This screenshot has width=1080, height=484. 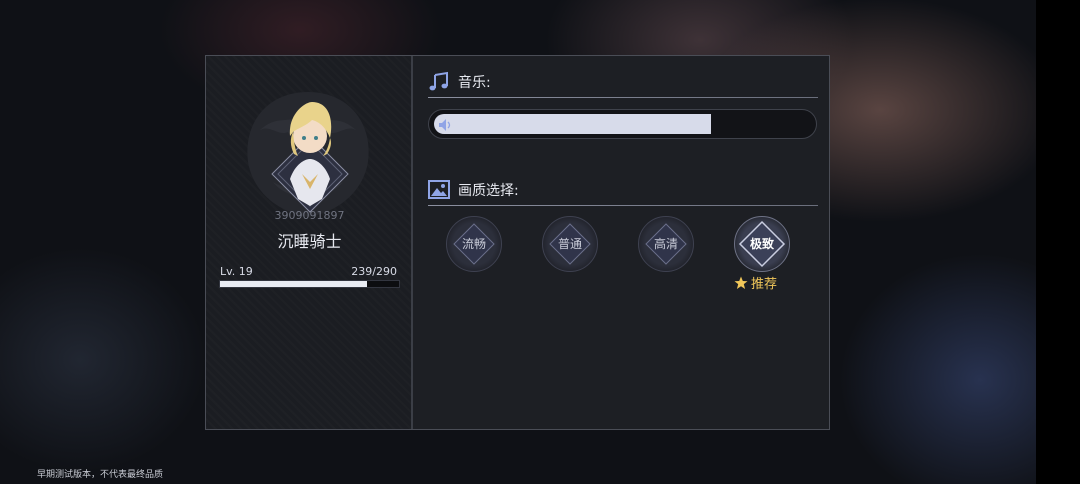 What do you see at coordinates (474, 83) in the screenshot?
I see `music-label: 音乐:` at bounding box center [474, 83].